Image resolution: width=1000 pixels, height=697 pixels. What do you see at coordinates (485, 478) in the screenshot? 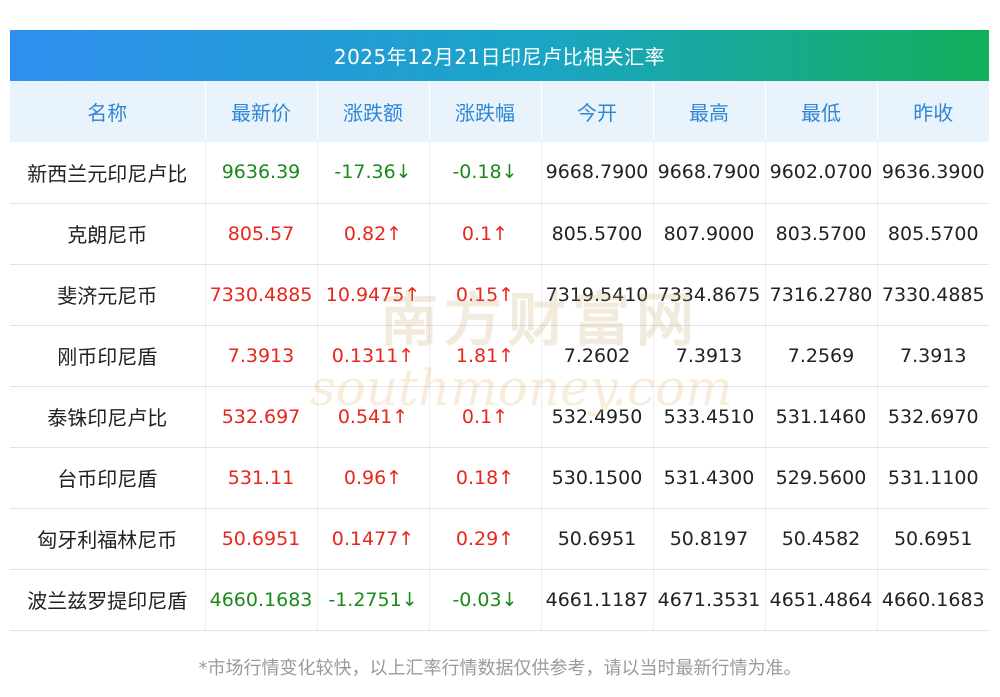
I see `cell-change-pct: 0.18↑` at bounding box center [485, 478].